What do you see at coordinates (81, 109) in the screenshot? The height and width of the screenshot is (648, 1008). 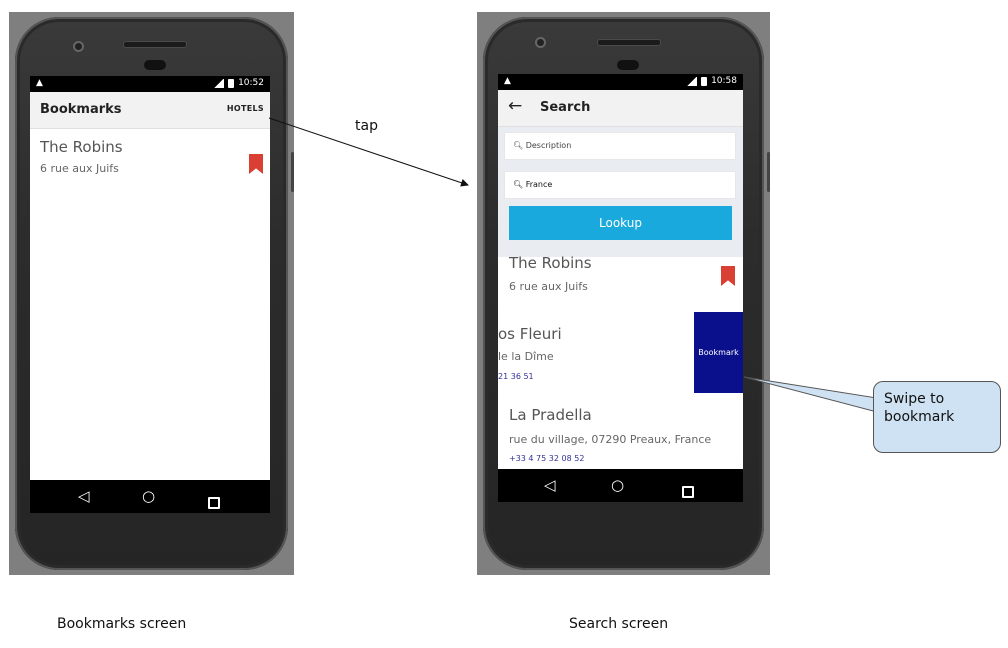 I see `page-title: Bookmarks` at bounding box center [81, 109].